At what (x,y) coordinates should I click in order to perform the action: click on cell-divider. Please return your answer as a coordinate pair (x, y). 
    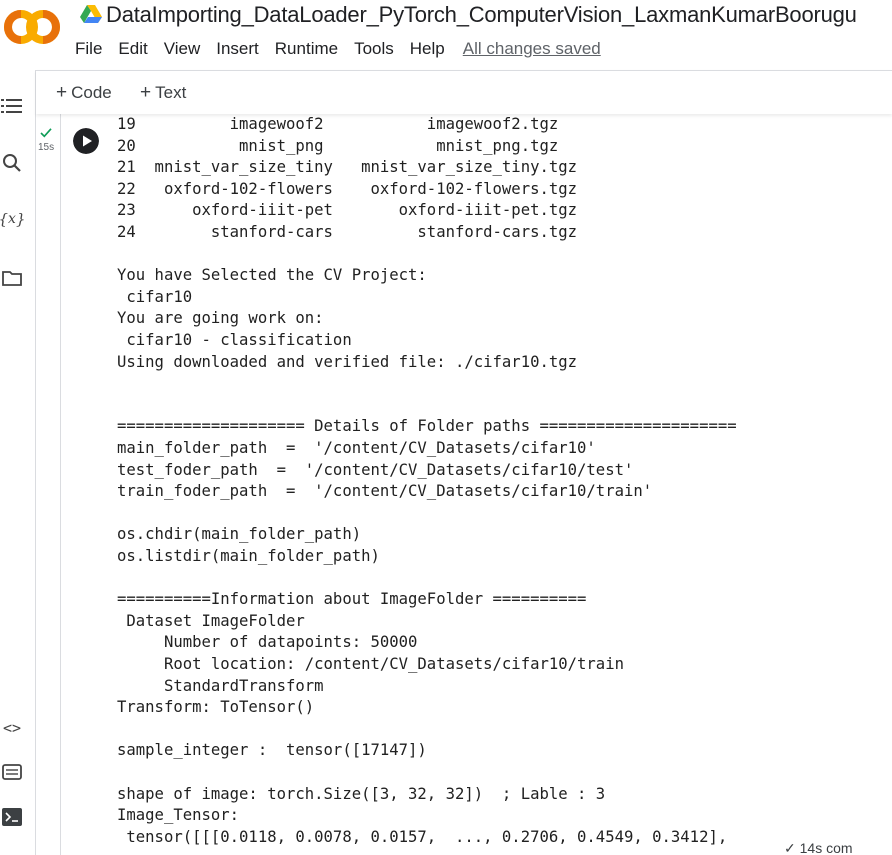
    Looking at the image, I should click on (60, 484).